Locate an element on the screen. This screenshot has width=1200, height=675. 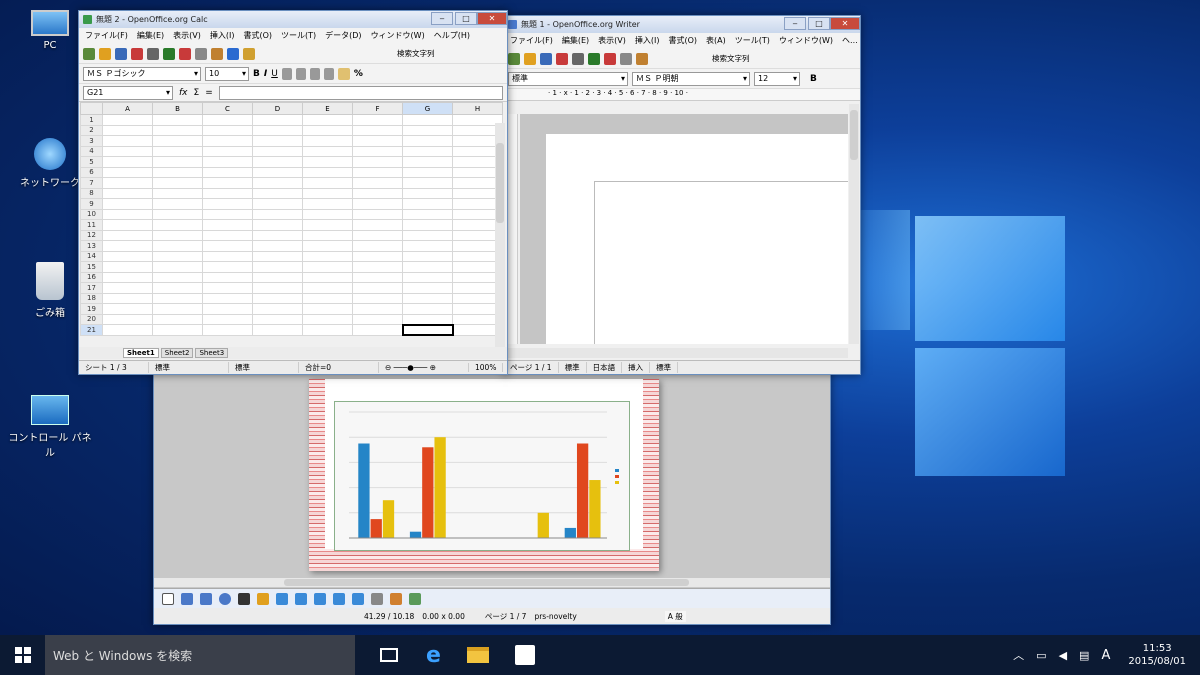
impress-hscroll is located at coordinates (492, 582).